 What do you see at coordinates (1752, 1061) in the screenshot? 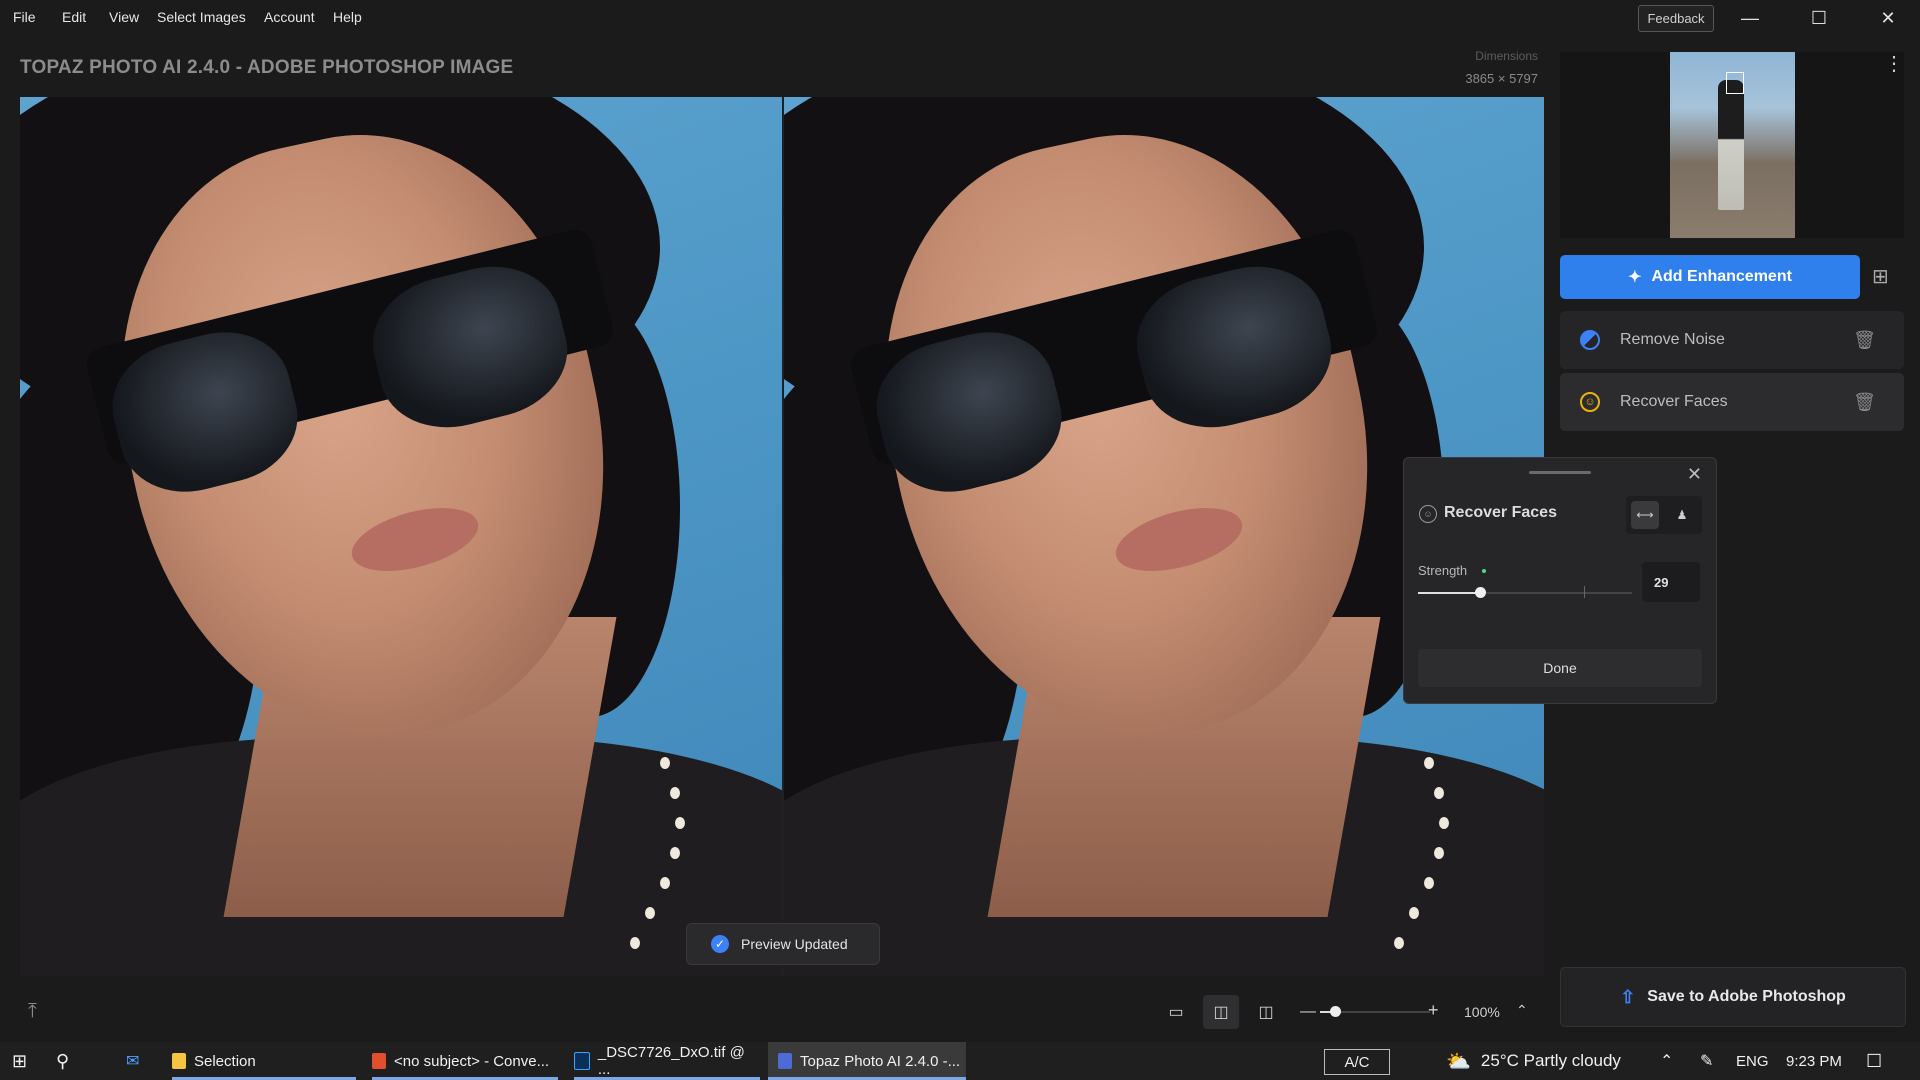
I see `language-indicator: ENG` at bounding box center [1752, 1061].